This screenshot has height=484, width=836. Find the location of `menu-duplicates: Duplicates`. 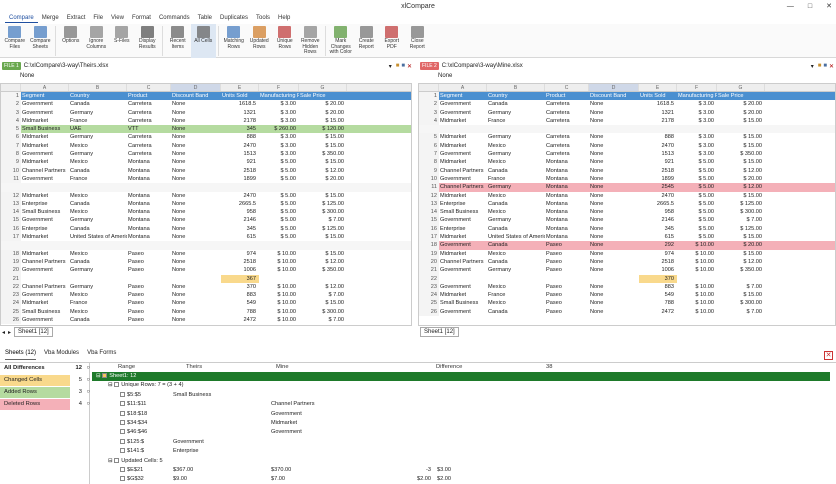

menu-duplicates: Duplicates is located at coordinates (234, 18).